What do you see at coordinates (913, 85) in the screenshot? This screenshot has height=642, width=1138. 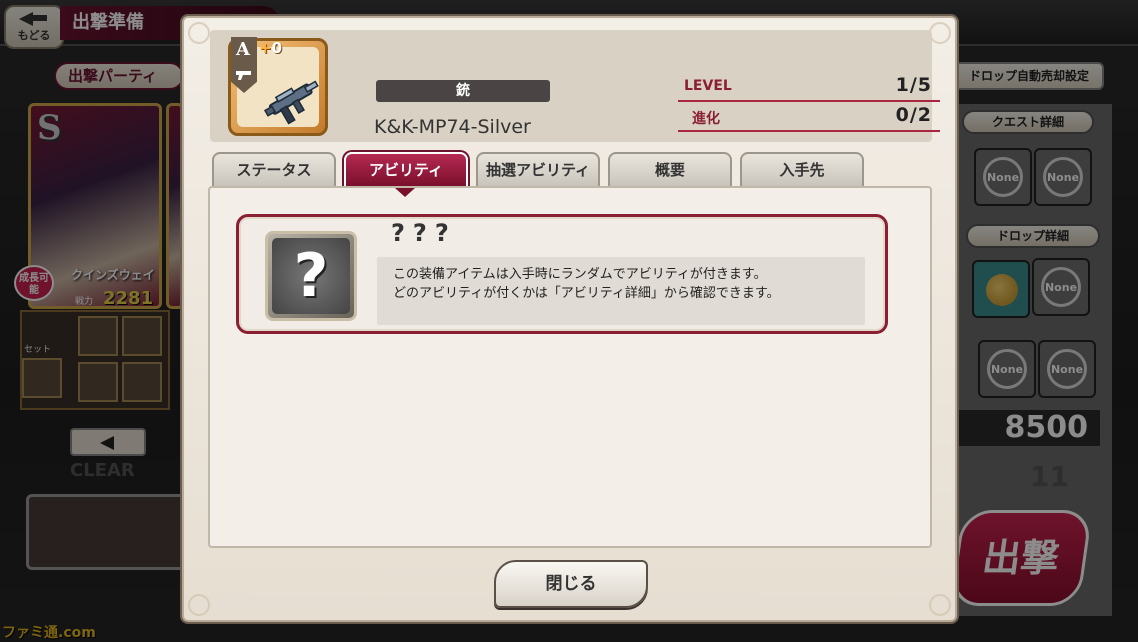 I see `level-value: 1/5` at bounding box center [913, 85].